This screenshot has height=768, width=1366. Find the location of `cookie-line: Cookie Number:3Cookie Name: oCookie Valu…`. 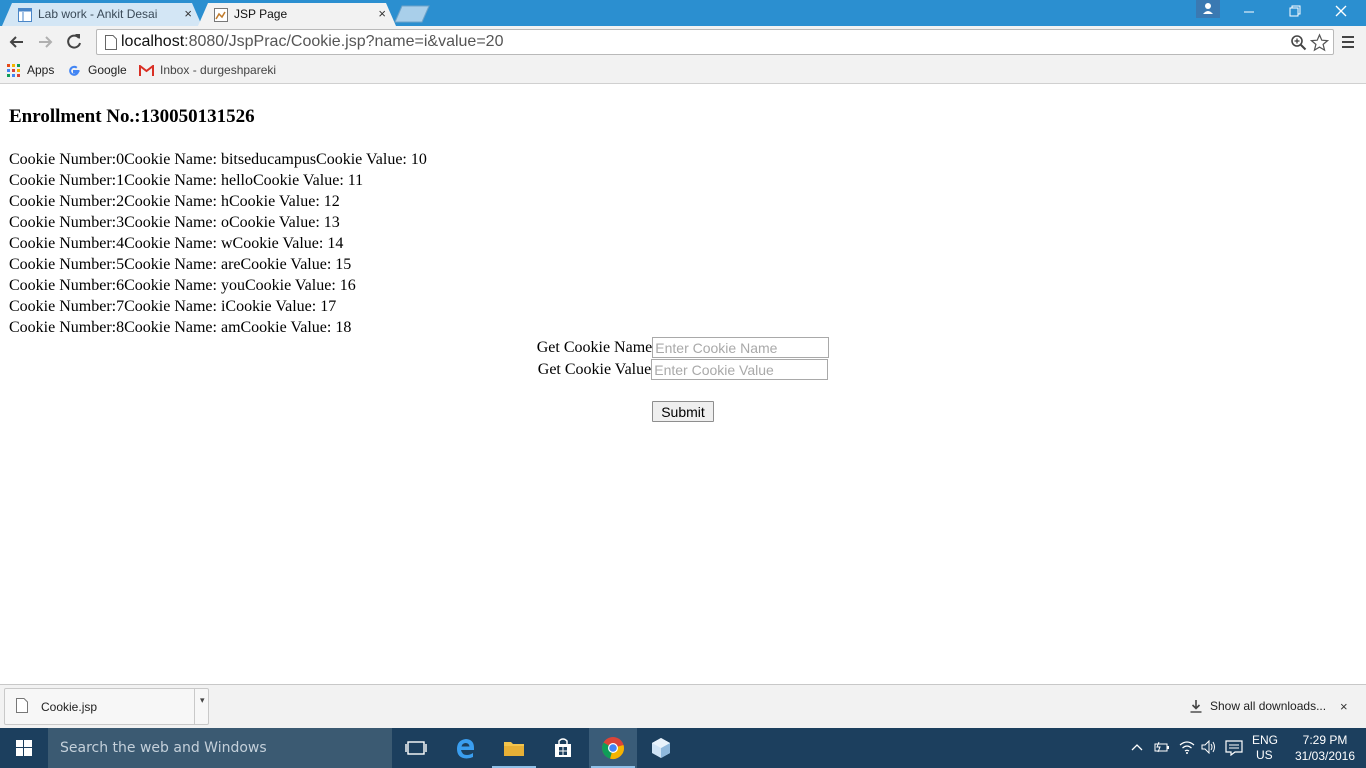

cookie-line: Cookie Number:3Cookie Name: oCookie Valu… is located at coordinates (174, 222).